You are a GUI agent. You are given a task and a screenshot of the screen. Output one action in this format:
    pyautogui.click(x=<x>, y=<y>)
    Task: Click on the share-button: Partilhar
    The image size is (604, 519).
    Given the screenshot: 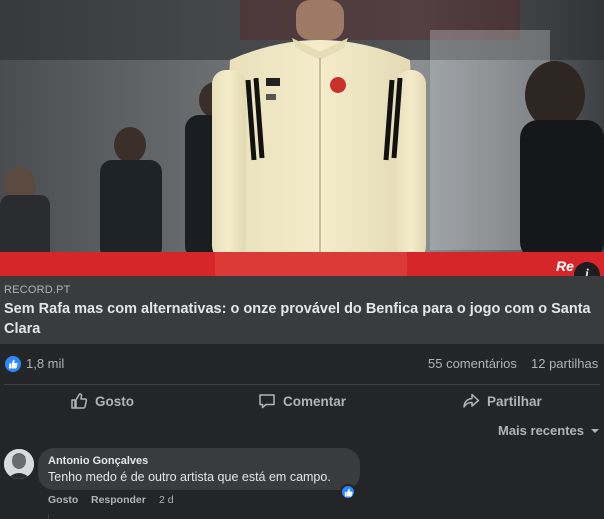 What is the action you would take?
    pyautogui.click(x=502, y=401)
    